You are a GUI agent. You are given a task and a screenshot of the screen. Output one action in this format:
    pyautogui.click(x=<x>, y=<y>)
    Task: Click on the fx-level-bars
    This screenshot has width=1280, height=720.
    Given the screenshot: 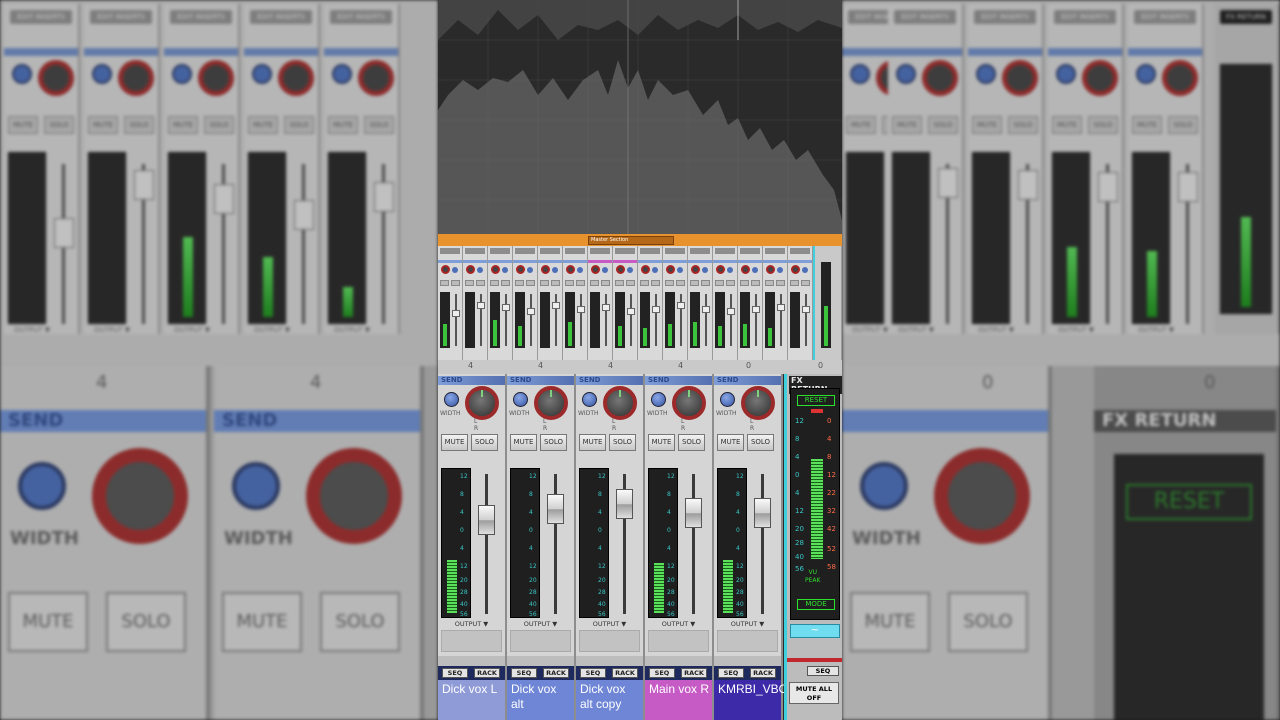 What is the action you would take?
    pyautogui.click(x=817, y=509)
    